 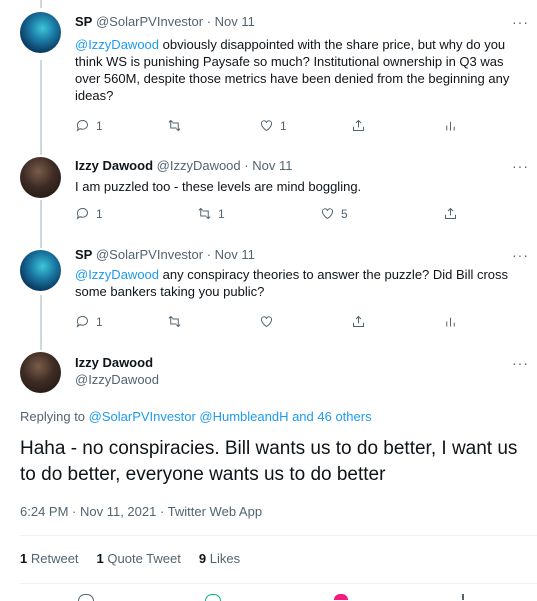 I want to click on tweet-header: Izzy Dawood @IzzyDawood, so click(x=117, y=371).